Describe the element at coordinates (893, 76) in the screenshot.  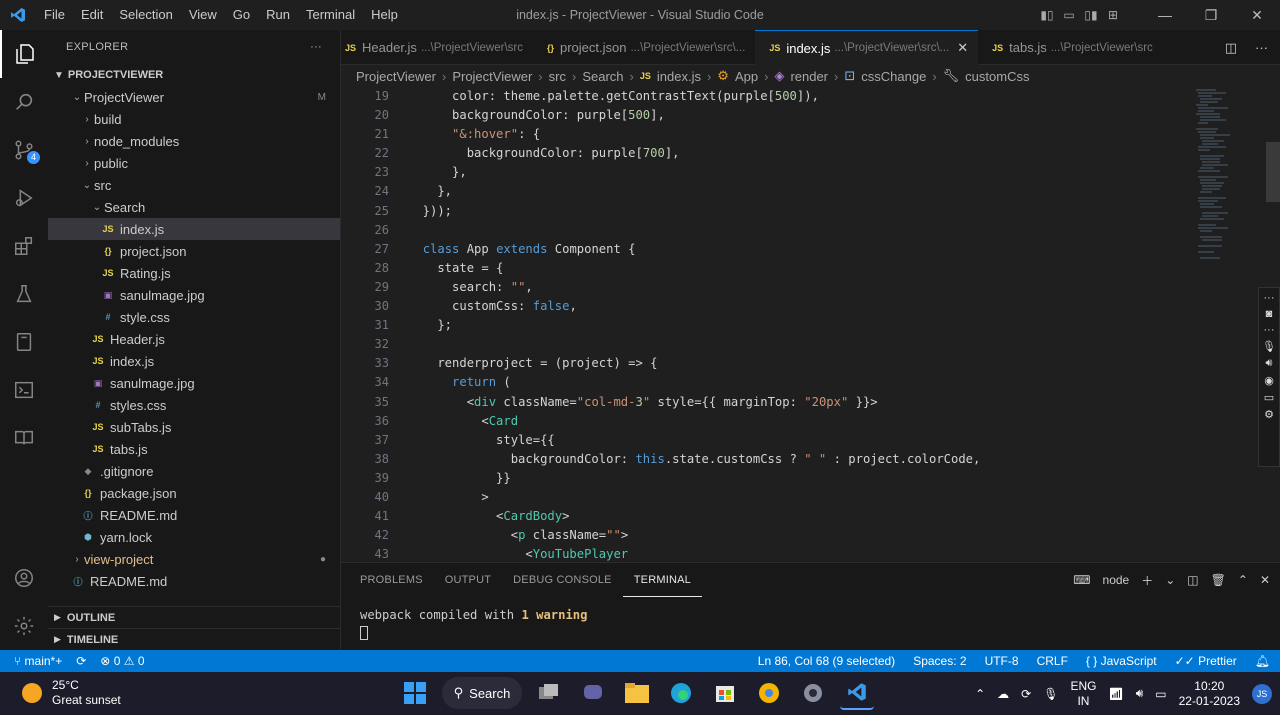
I see `breadcrumb-item: cssChange` at that location.